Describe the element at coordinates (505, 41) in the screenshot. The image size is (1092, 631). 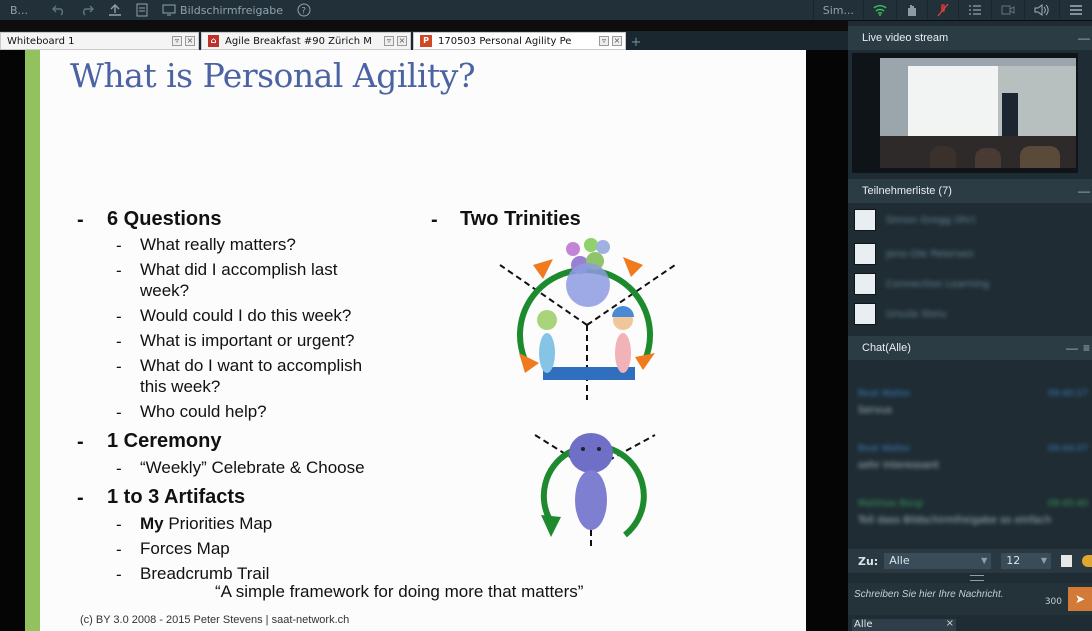
I see `tab-label: 170503 Personal Agility Pe` at that location.